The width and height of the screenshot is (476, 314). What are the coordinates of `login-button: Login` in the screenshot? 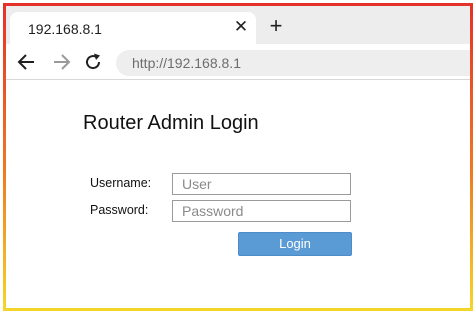 It's located at (295, 244).